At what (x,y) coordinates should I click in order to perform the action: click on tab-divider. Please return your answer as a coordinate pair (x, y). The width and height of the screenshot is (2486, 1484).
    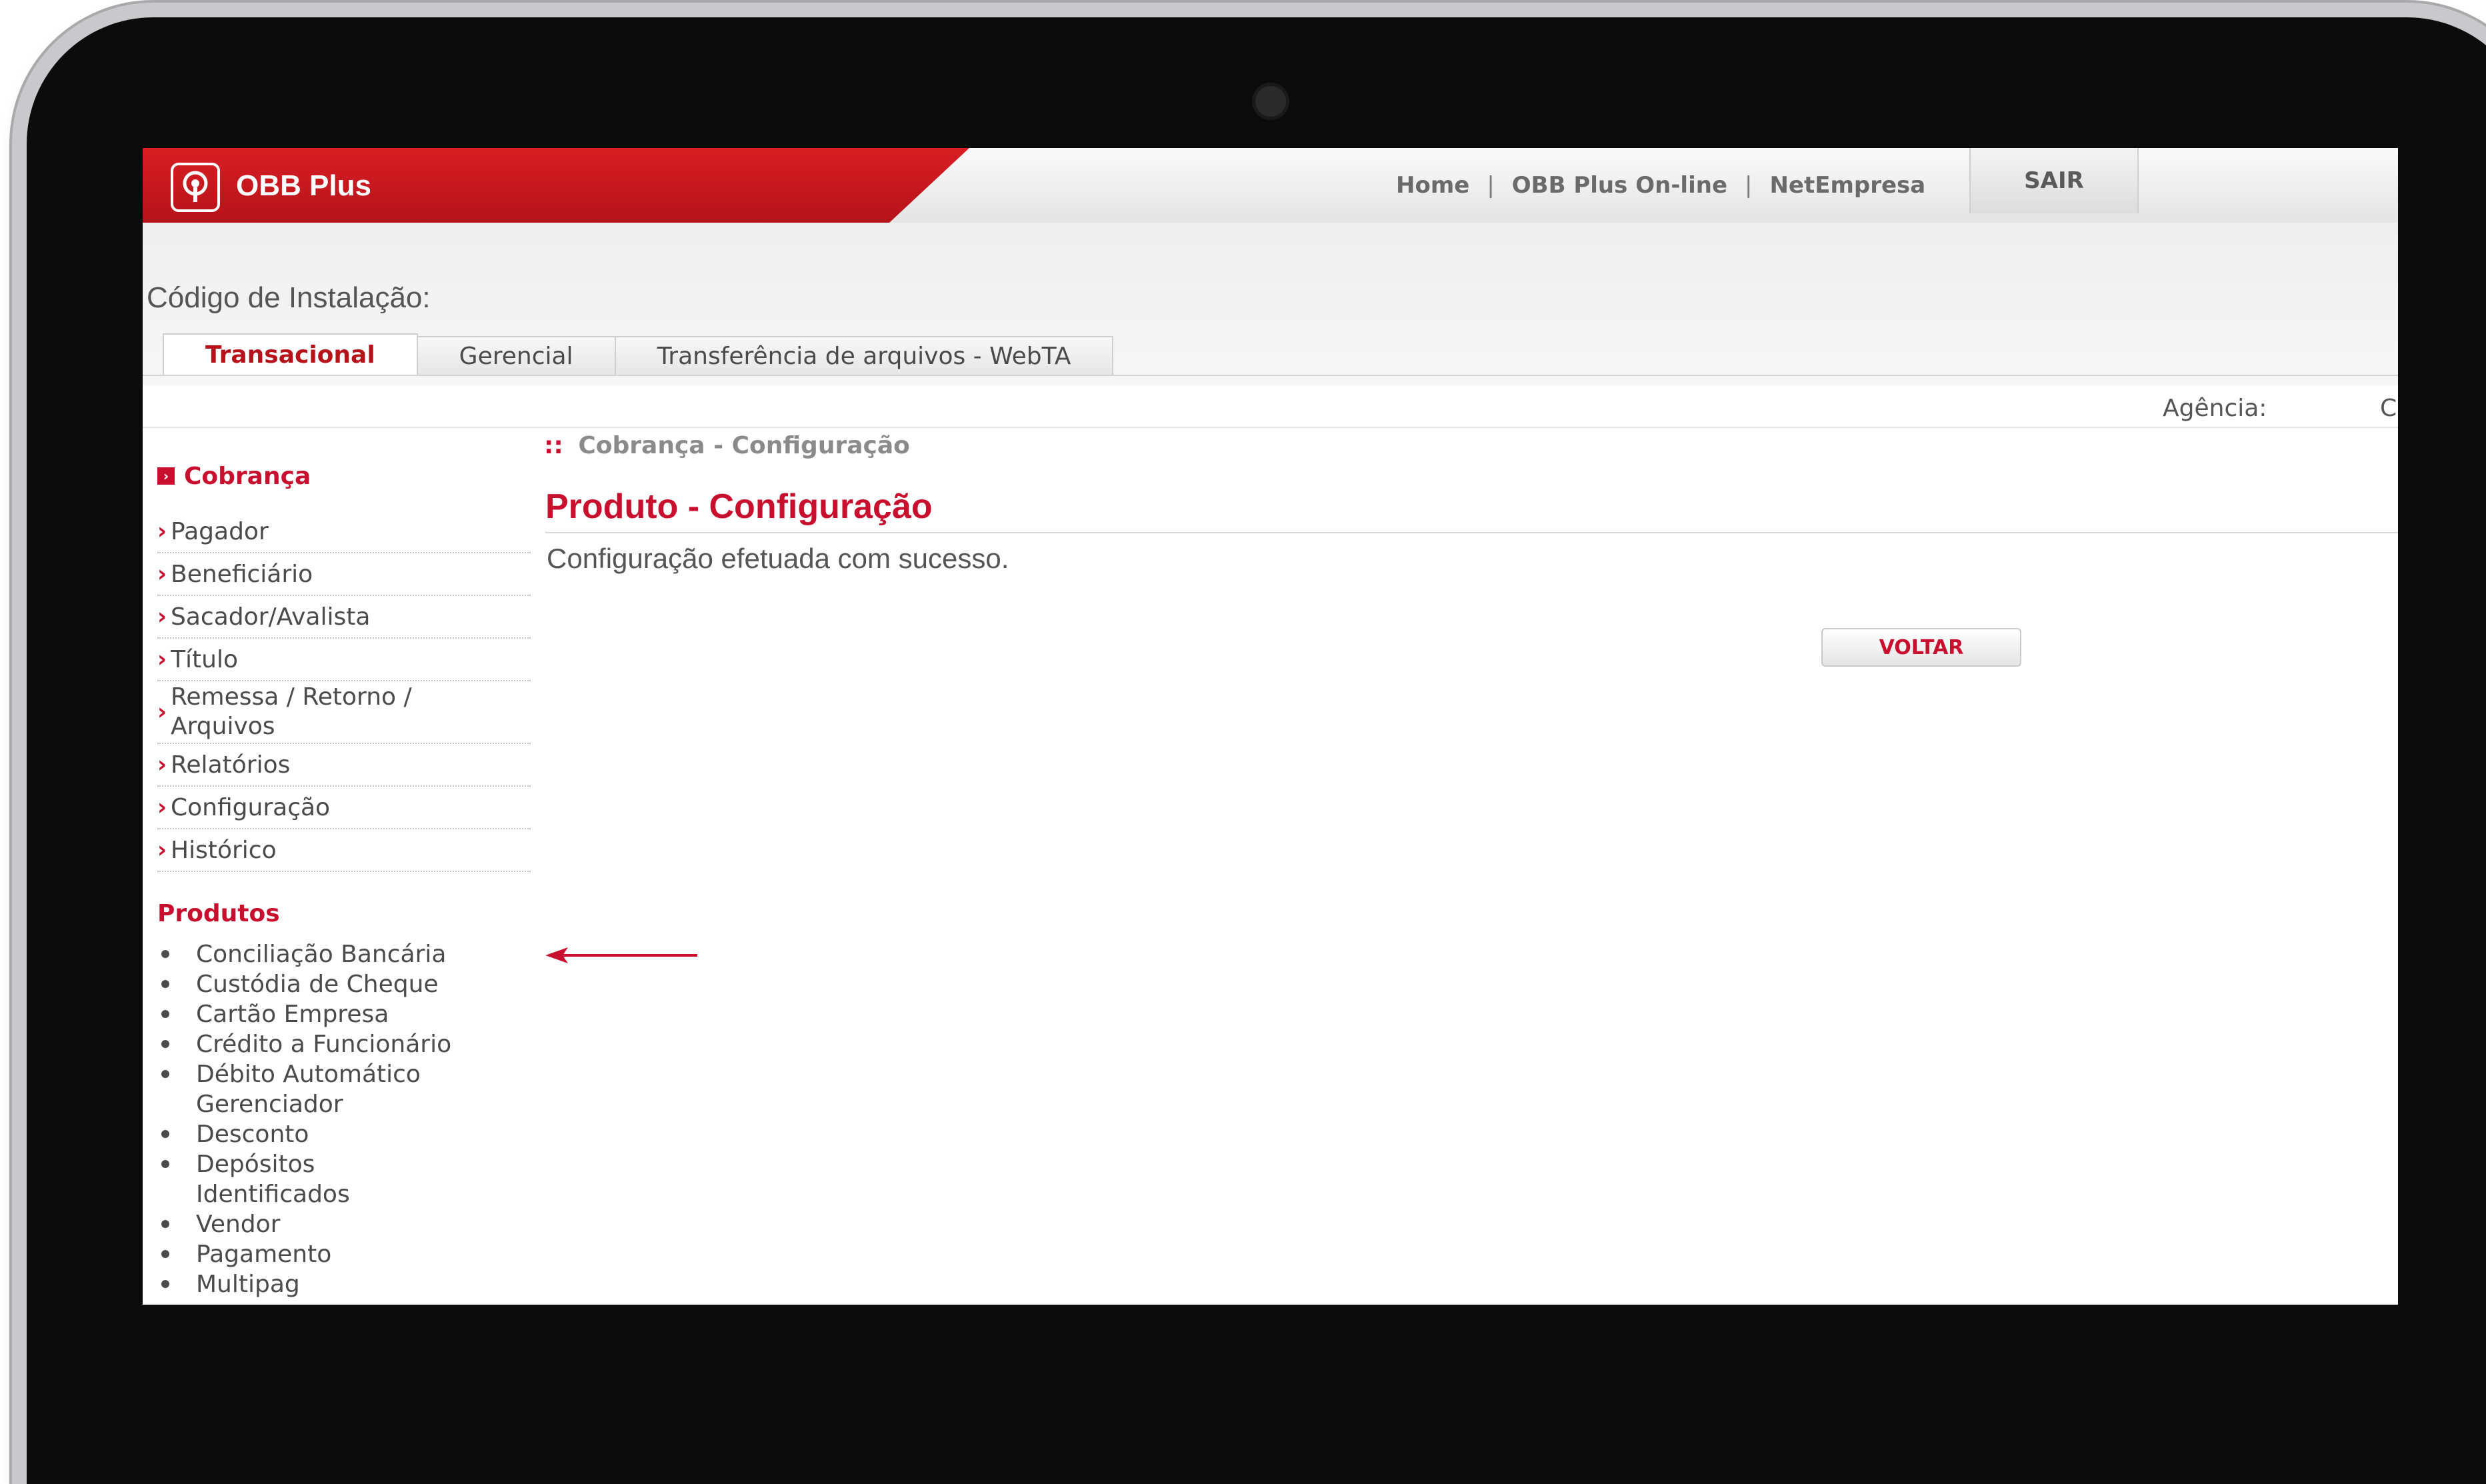
    Looking at the image, I should click on (1270, 375).